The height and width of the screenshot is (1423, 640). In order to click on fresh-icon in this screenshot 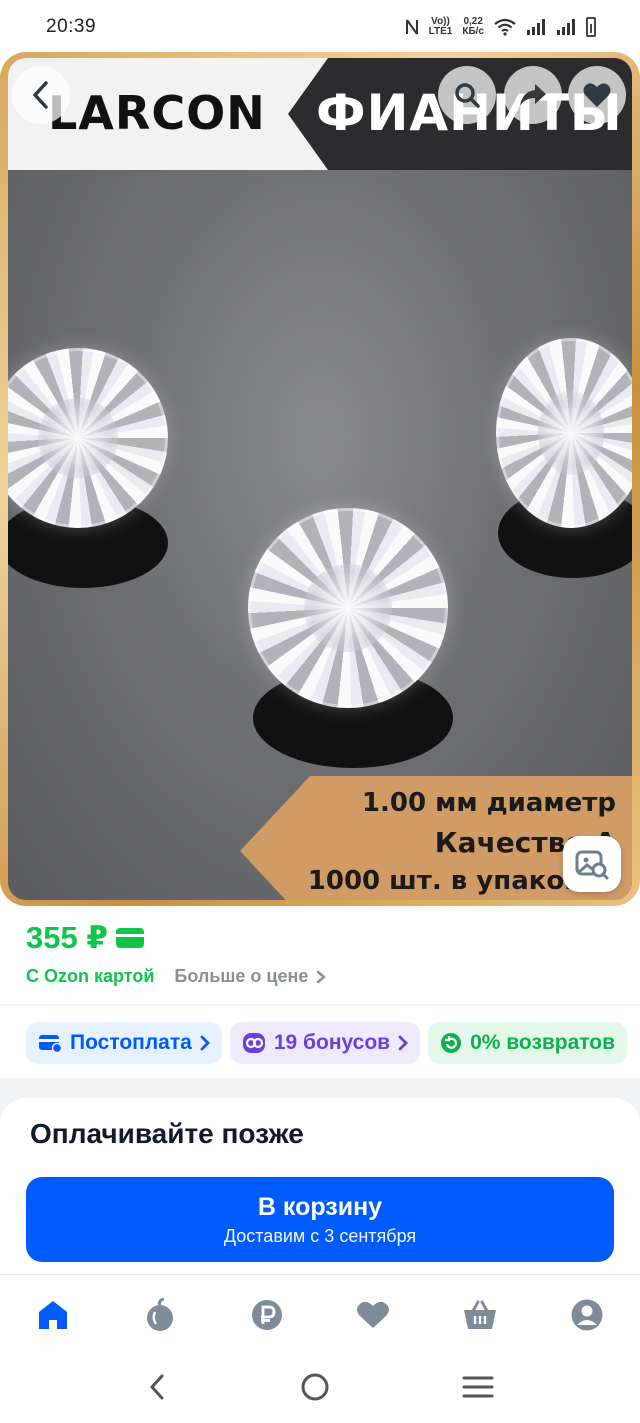, I will do `click(159, 1314)`.